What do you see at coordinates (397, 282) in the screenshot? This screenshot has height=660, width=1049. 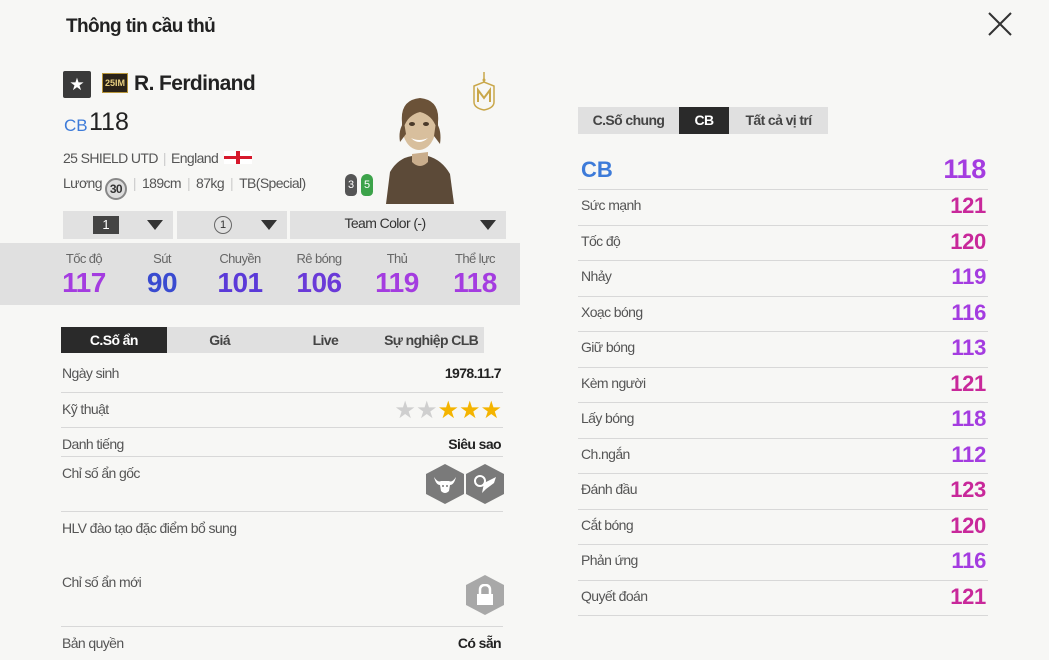 I see `main-stat-value: 119` at bounding box center [397, 282].